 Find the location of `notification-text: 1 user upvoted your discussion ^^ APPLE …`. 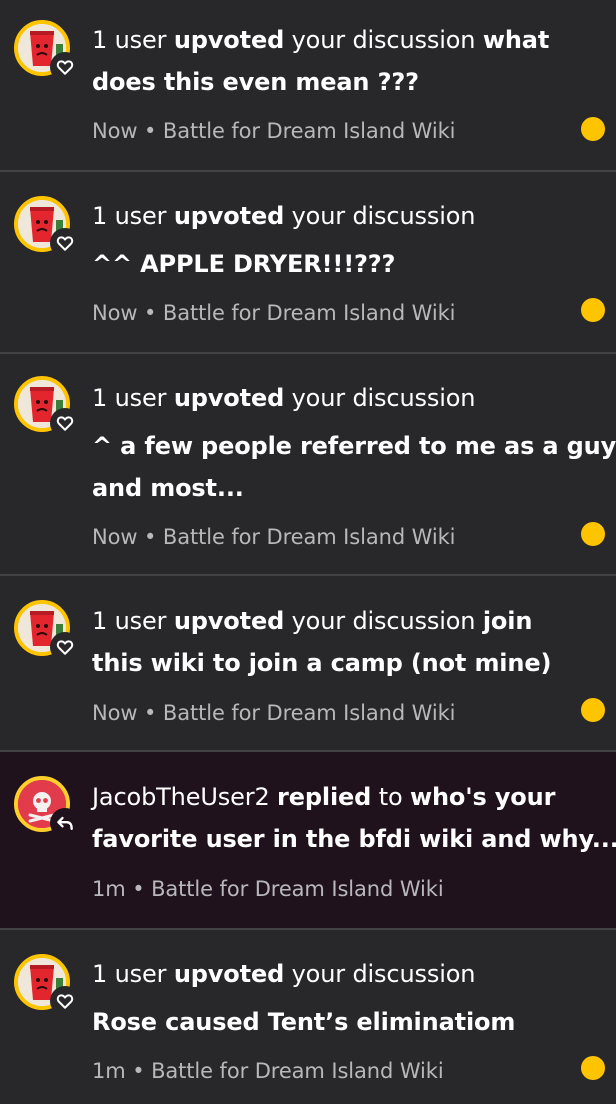

notification-text: 1 user upvoted your discussion ^^ APPLE … is located at coordinates (339, 240).